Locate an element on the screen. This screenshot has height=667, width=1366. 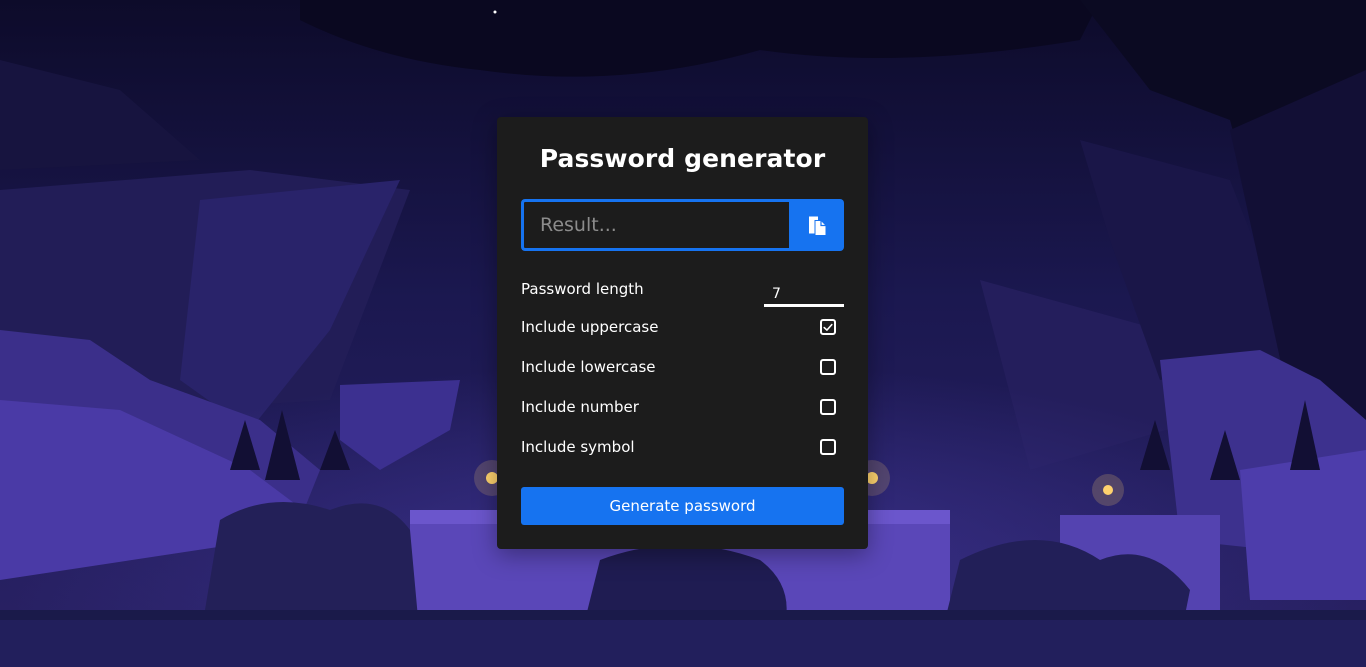
result-input is located at coordinates (655, 225).